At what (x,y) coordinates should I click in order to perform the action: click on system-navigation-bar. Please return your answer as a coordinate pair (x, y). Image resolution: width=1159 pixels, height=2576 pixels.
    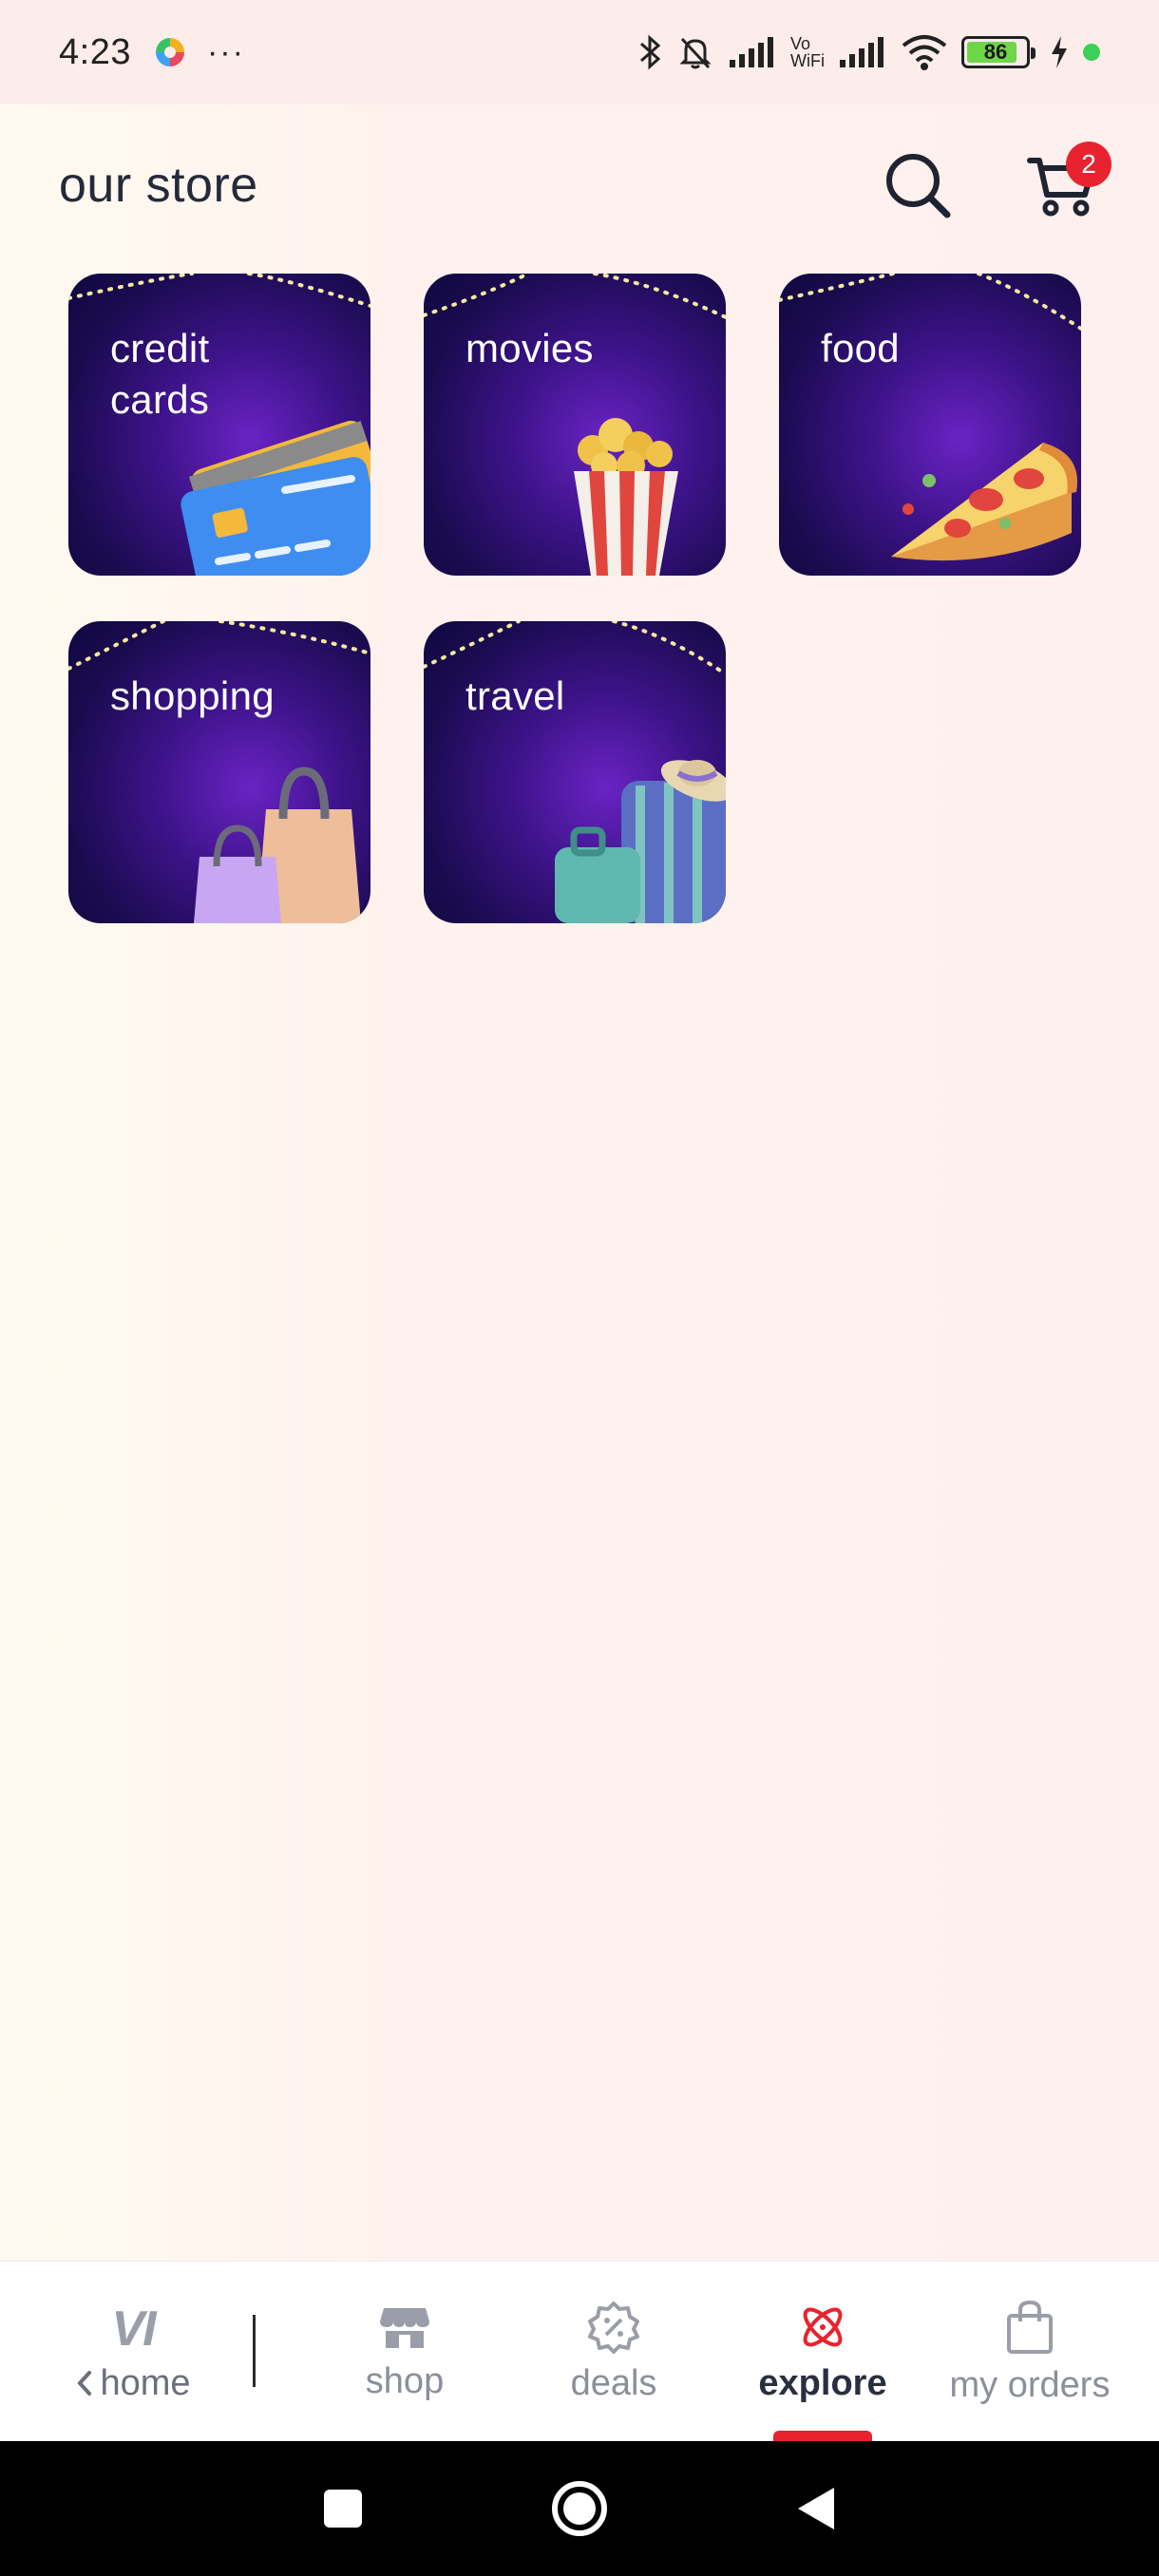
    Looking at the image, I should click on (579, 2508).